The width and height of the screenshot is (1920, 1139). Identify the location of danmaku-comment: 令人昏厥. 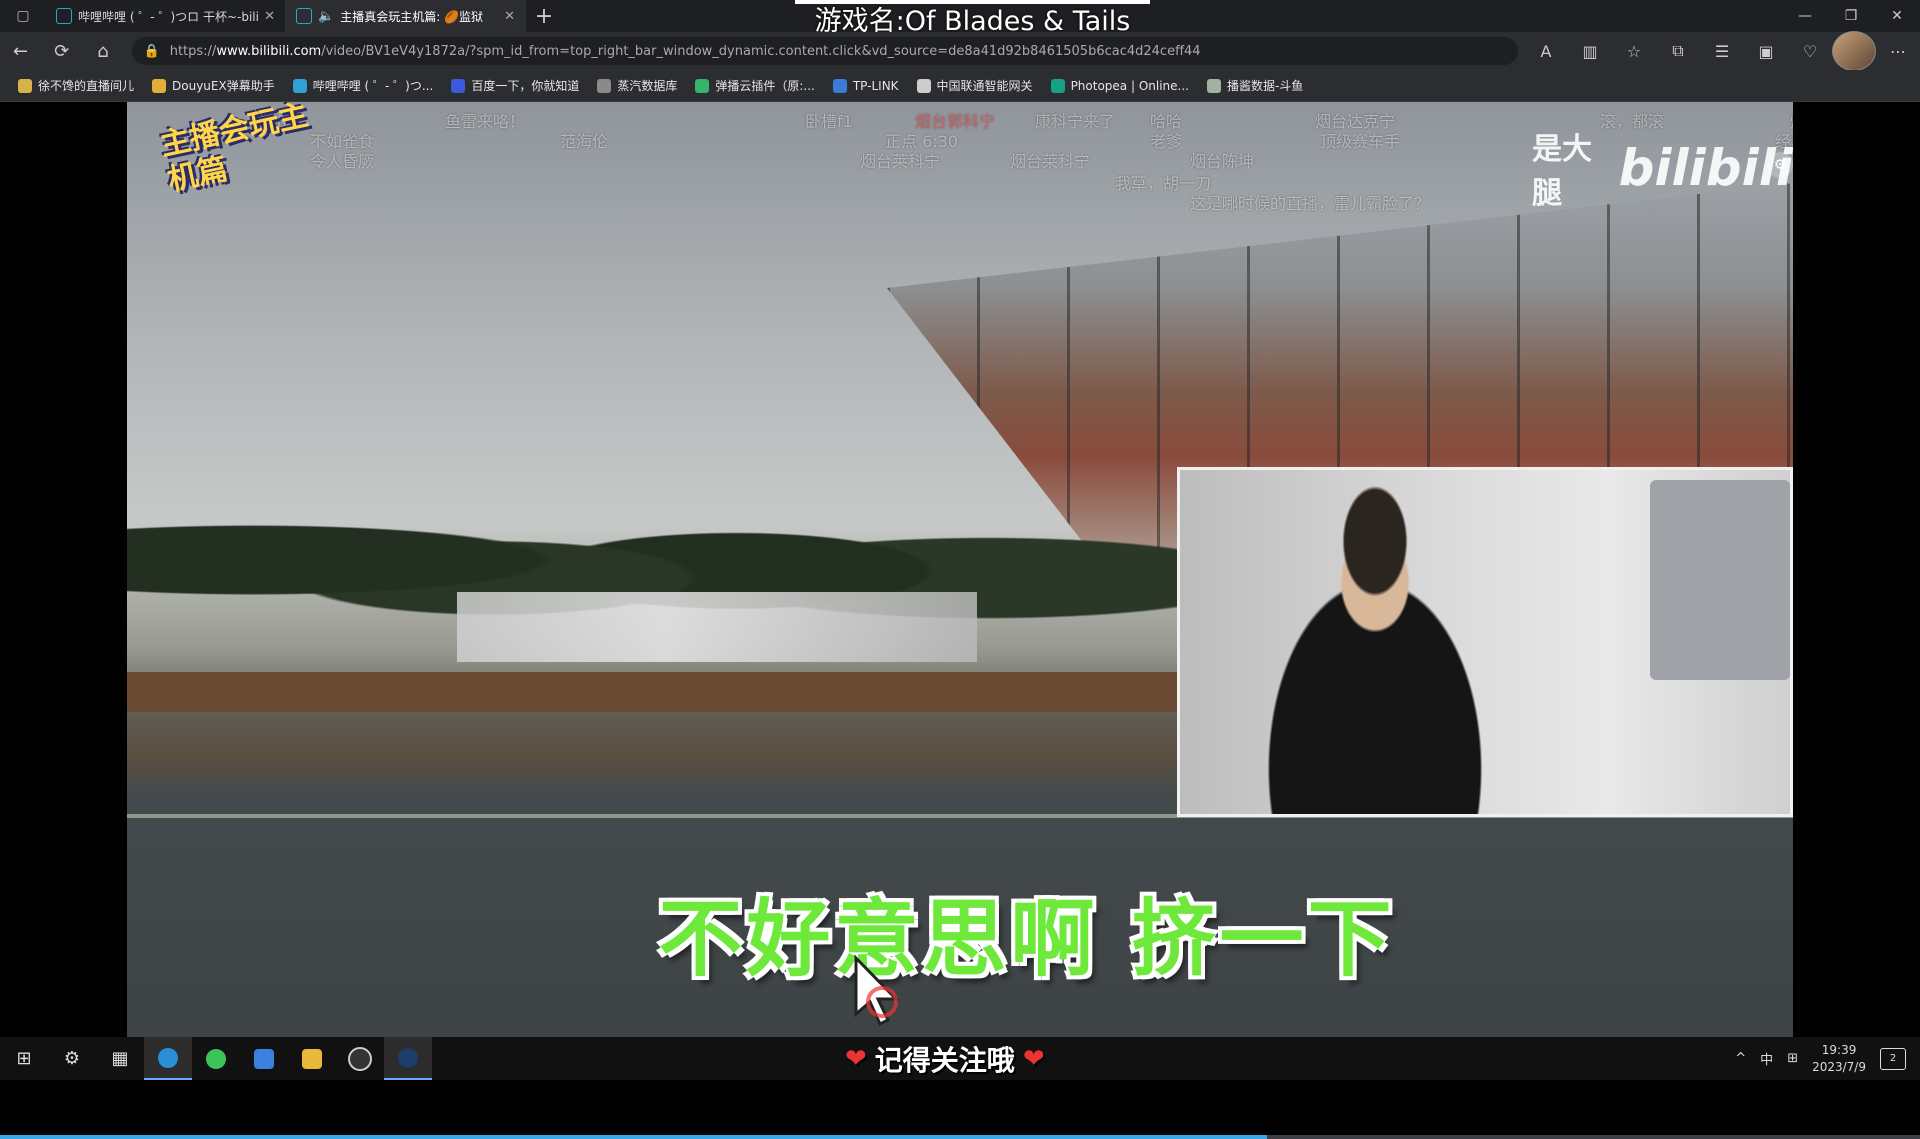
(342, 161).